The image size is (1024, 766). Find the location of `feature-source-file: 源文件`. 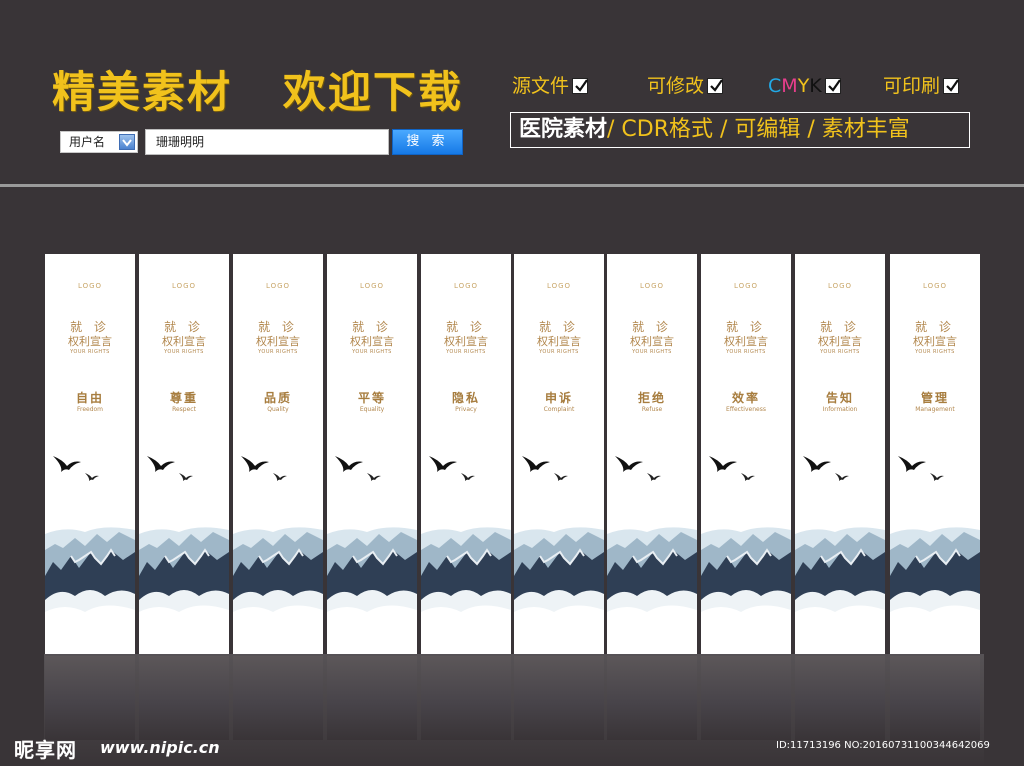

feature-source-file: 源文件 is located at coordinates (550, 86).